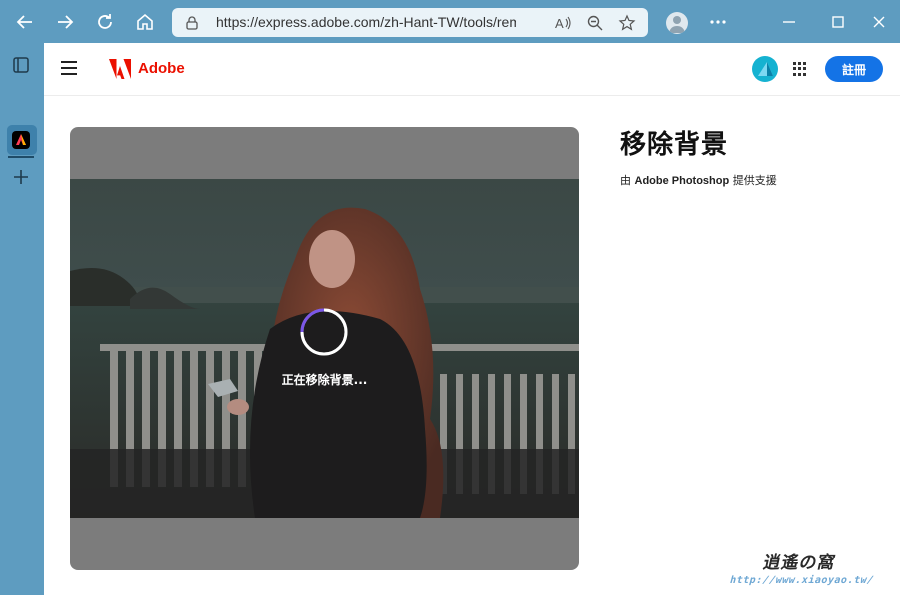 This screenshot has height=595, width=900. Describe the element at coordinates (472, 69) in the screenshot. I see `app-header: Adobe 註冊` at that location.